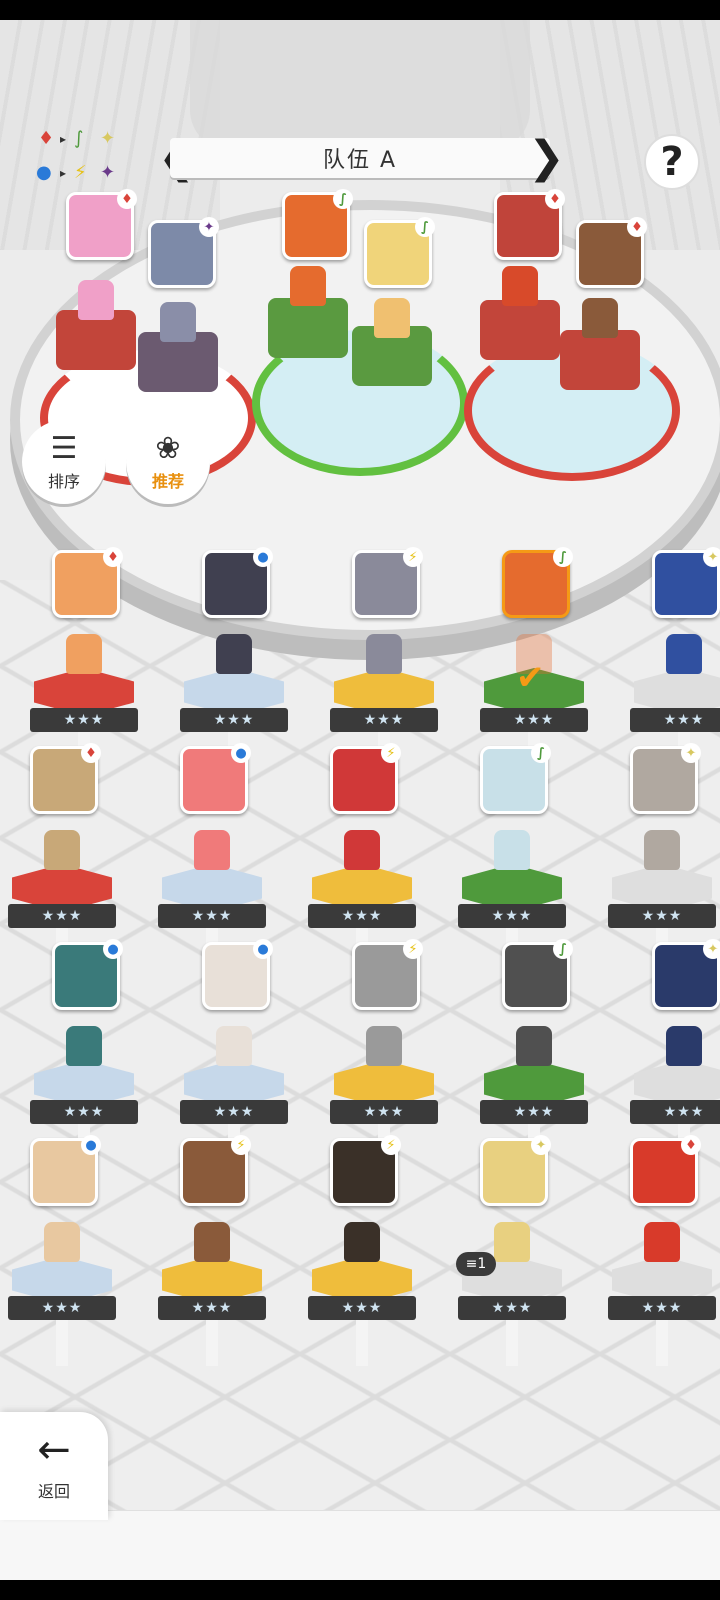  What do you see at coordinates (63, 481) in the screenshot?
I see `sort-label: 排序` at bounding box center [63, 481].